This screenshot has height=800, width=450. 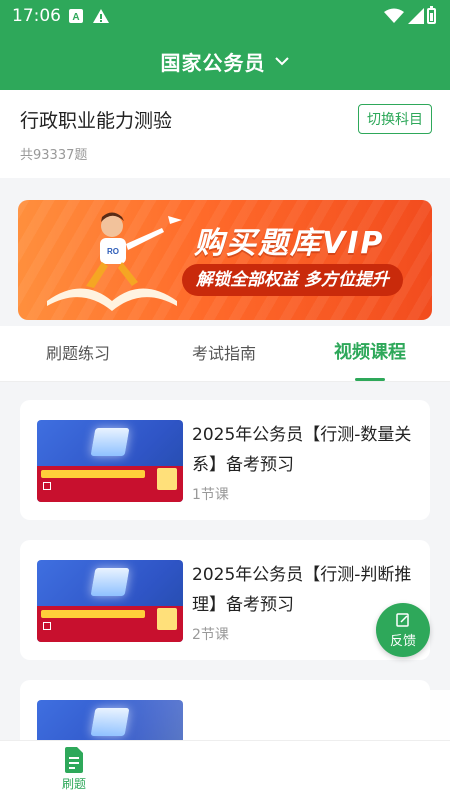 I want to click on battery-icon, so click(x=431, y=15).